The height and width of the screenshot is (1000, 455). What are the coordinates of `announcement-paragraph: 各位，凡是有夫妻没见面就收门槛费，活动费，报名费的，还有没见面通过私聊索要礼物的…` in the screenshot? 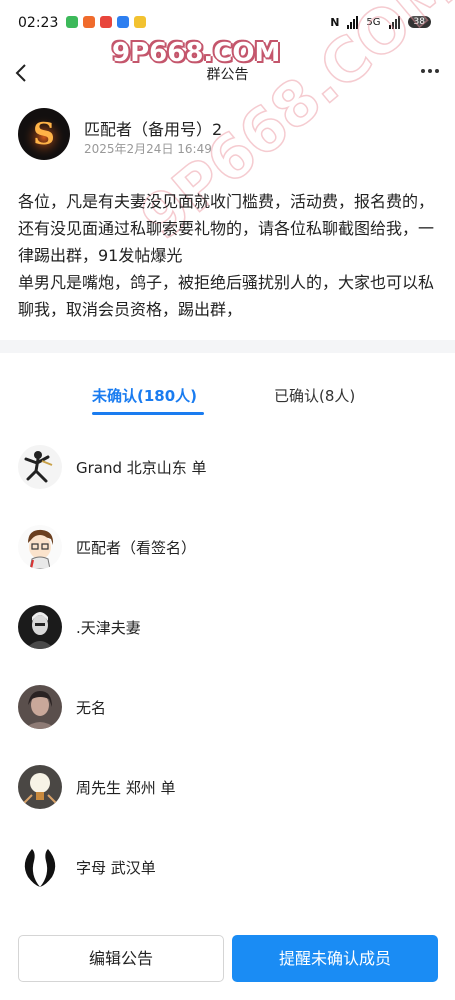 It's located at (226, 228).